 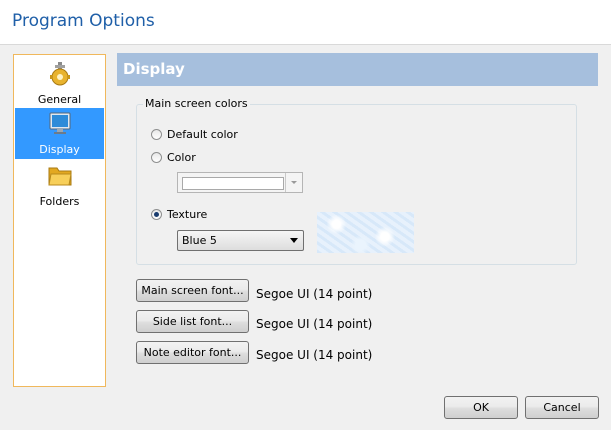 What do you see at coordinates (481, 407) in the screenshot?
I see `ok-button: OK` at bounding box center [481, 407].